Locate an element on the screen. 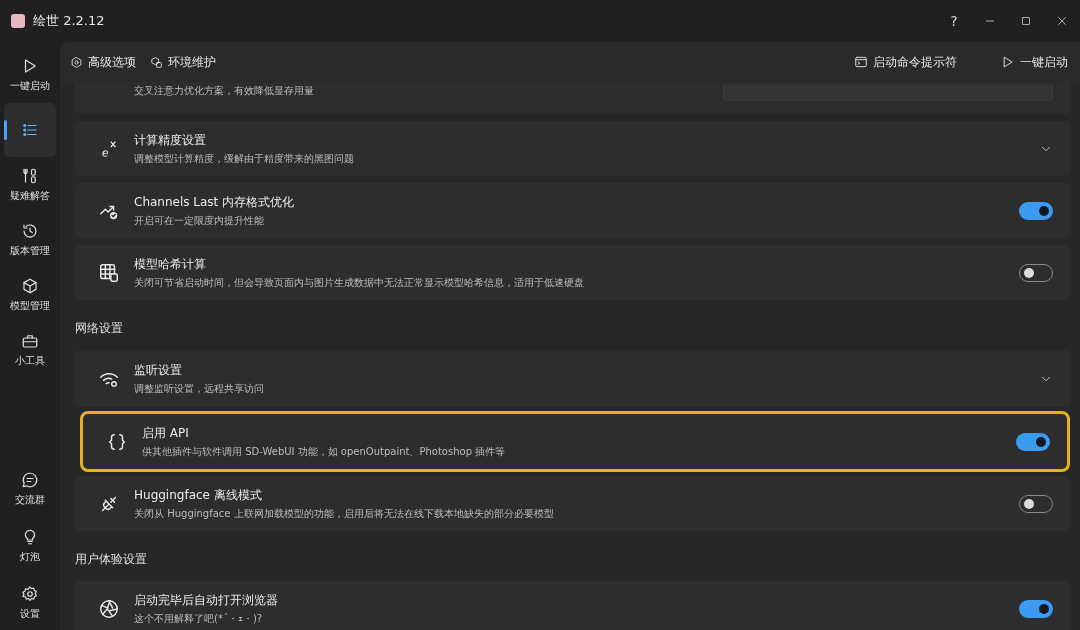  nav-item: 疑难解答 is located at coordinates (30, 185).